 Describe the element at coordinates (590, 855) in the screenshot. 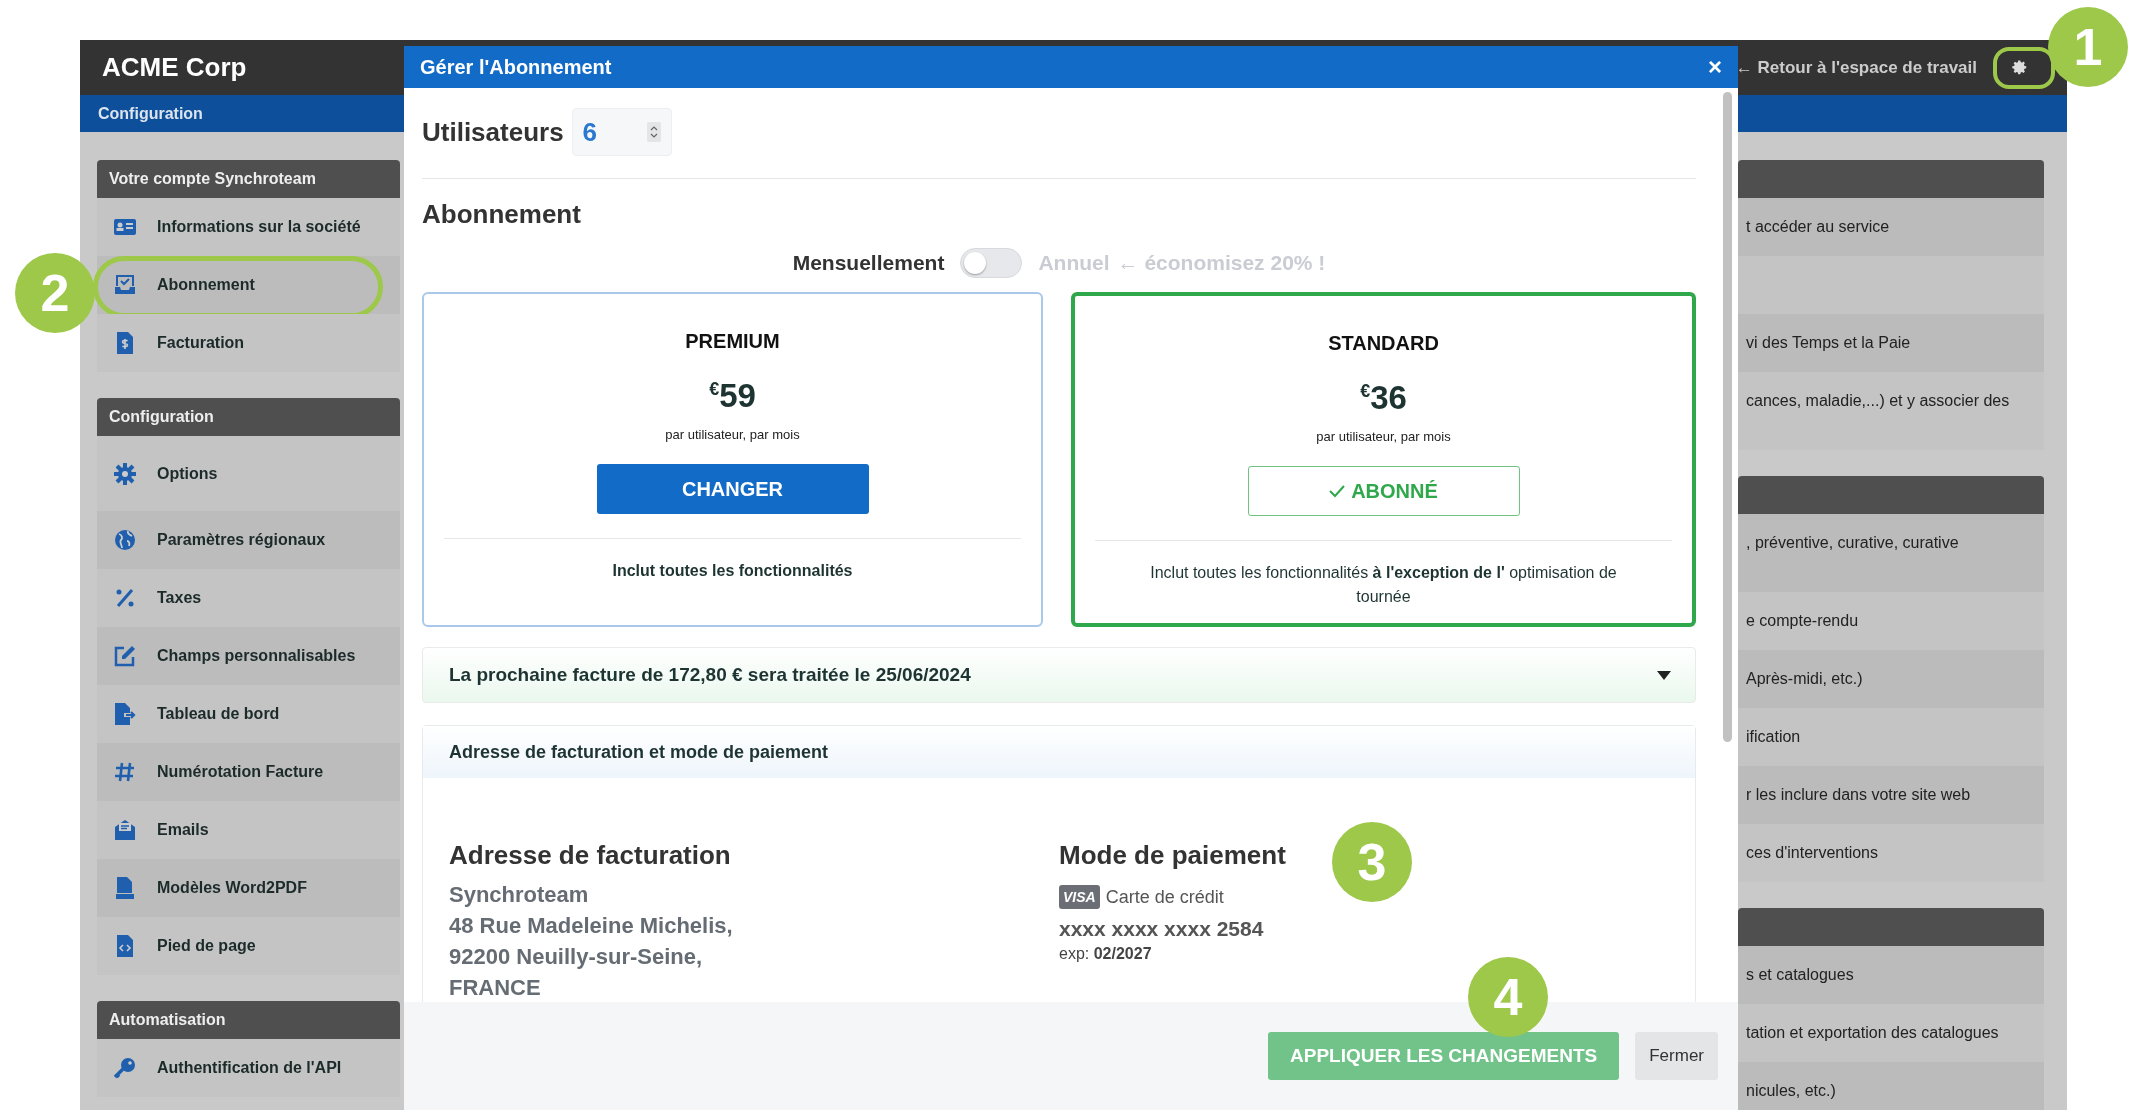

I see `address-heading: Adresse de facturation` at that location.